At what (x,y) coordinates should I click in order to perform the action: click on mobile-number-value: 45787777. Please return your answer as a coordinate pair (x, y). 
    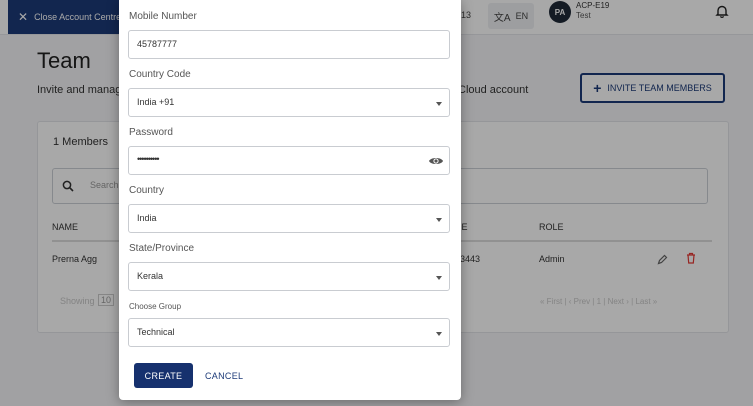
    Looking at the image, I should click on (157, 44).